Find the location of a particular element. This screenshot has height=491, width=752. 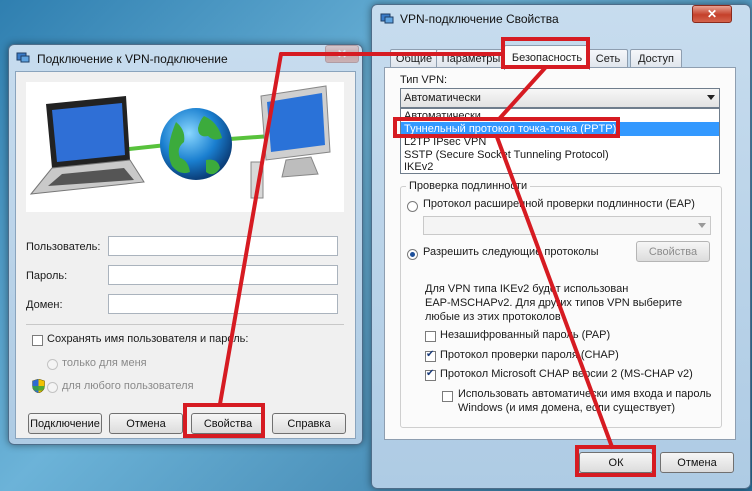

dialog-title: Подключение к VPN-подключение is located at coordinates (132, 59).